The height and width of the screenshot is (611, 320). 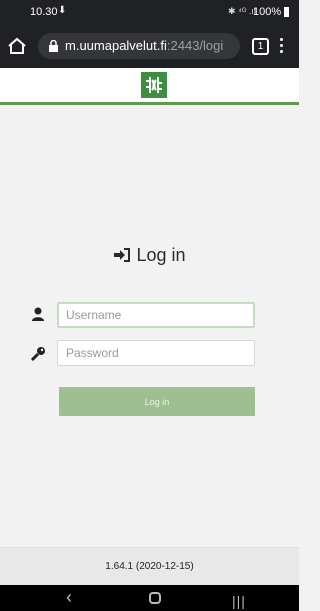 What do you see at coordinates (62, 10) in the screenshot?
I see `download-icon: ⬇` at bounding box center [62, 10].